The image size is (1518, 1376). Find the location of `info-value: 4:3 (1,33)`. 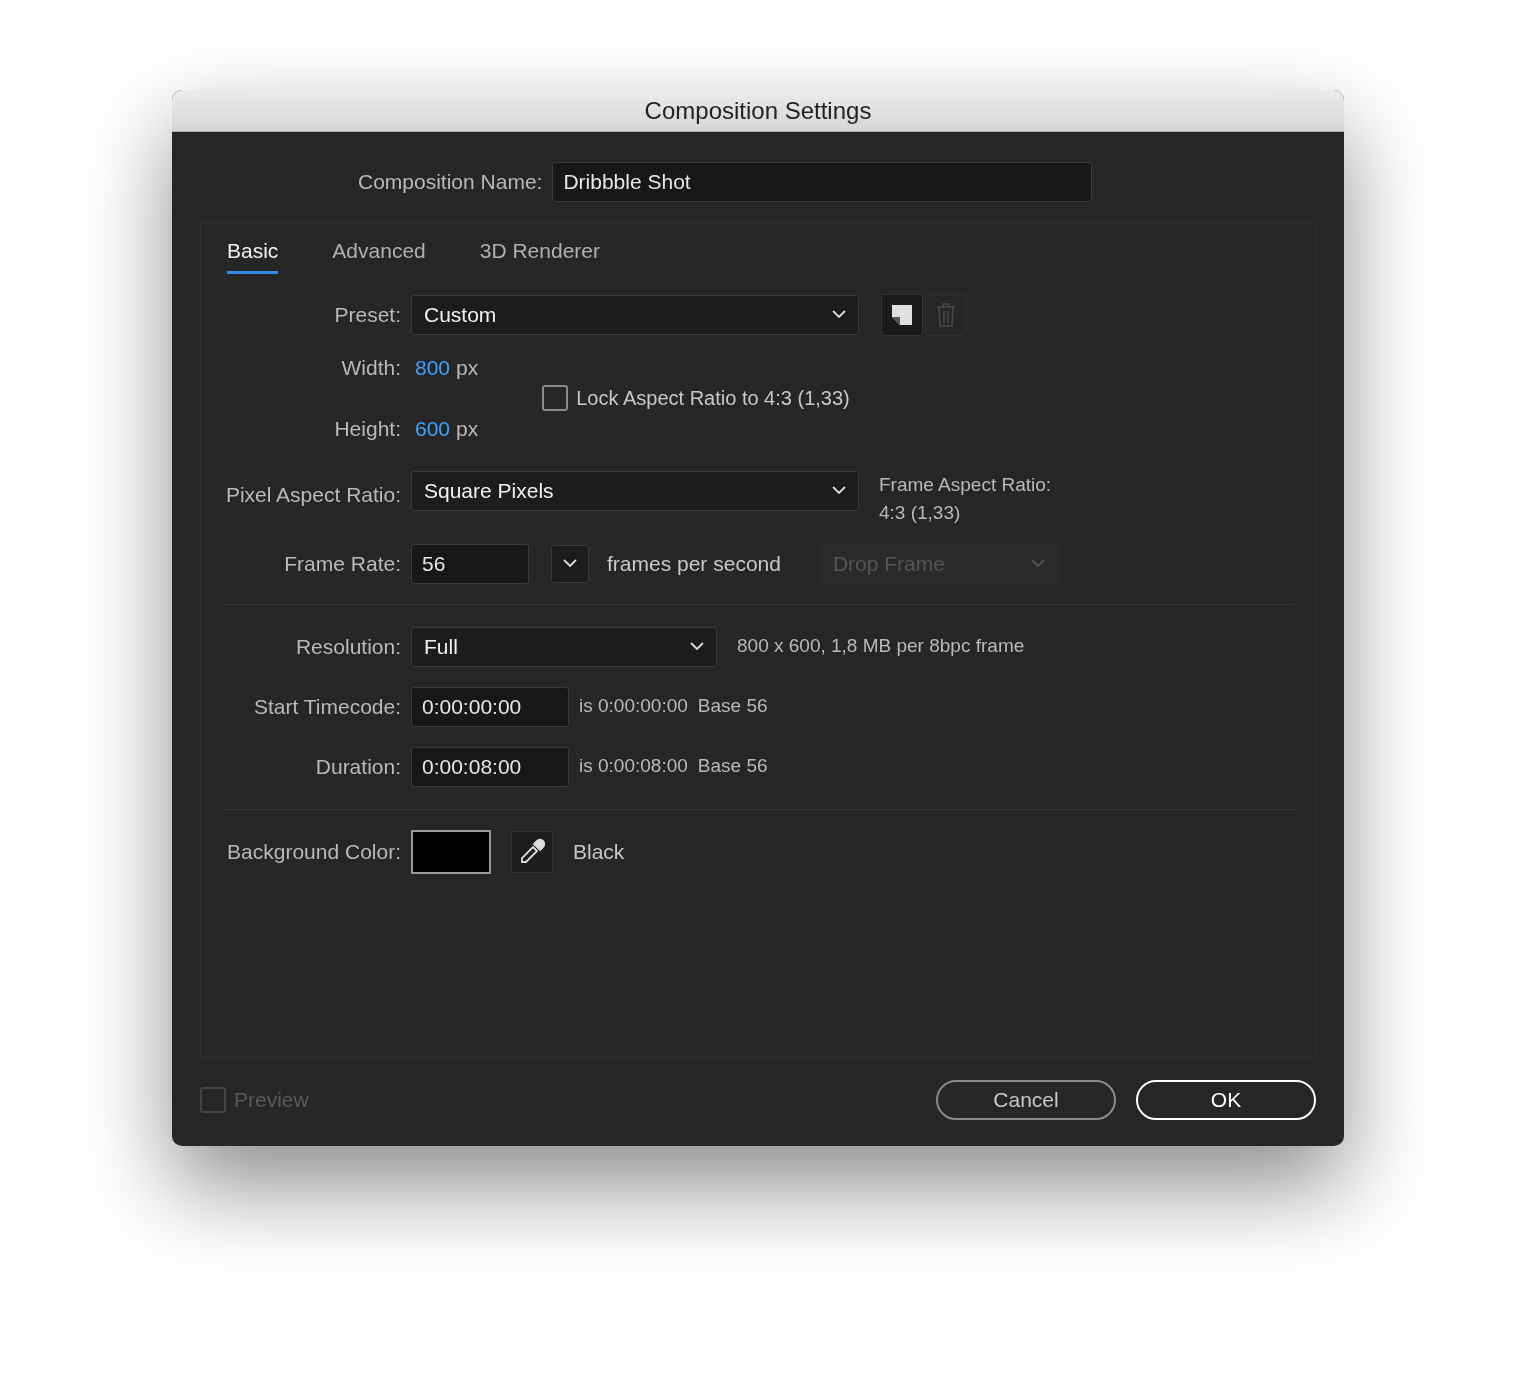

info-value: 4:3 (1,33) is located at coordinates (920, 513).